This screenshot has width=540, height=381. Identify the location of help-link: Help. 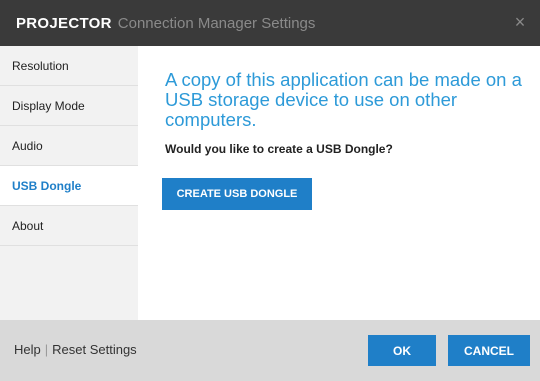
(27, 349).